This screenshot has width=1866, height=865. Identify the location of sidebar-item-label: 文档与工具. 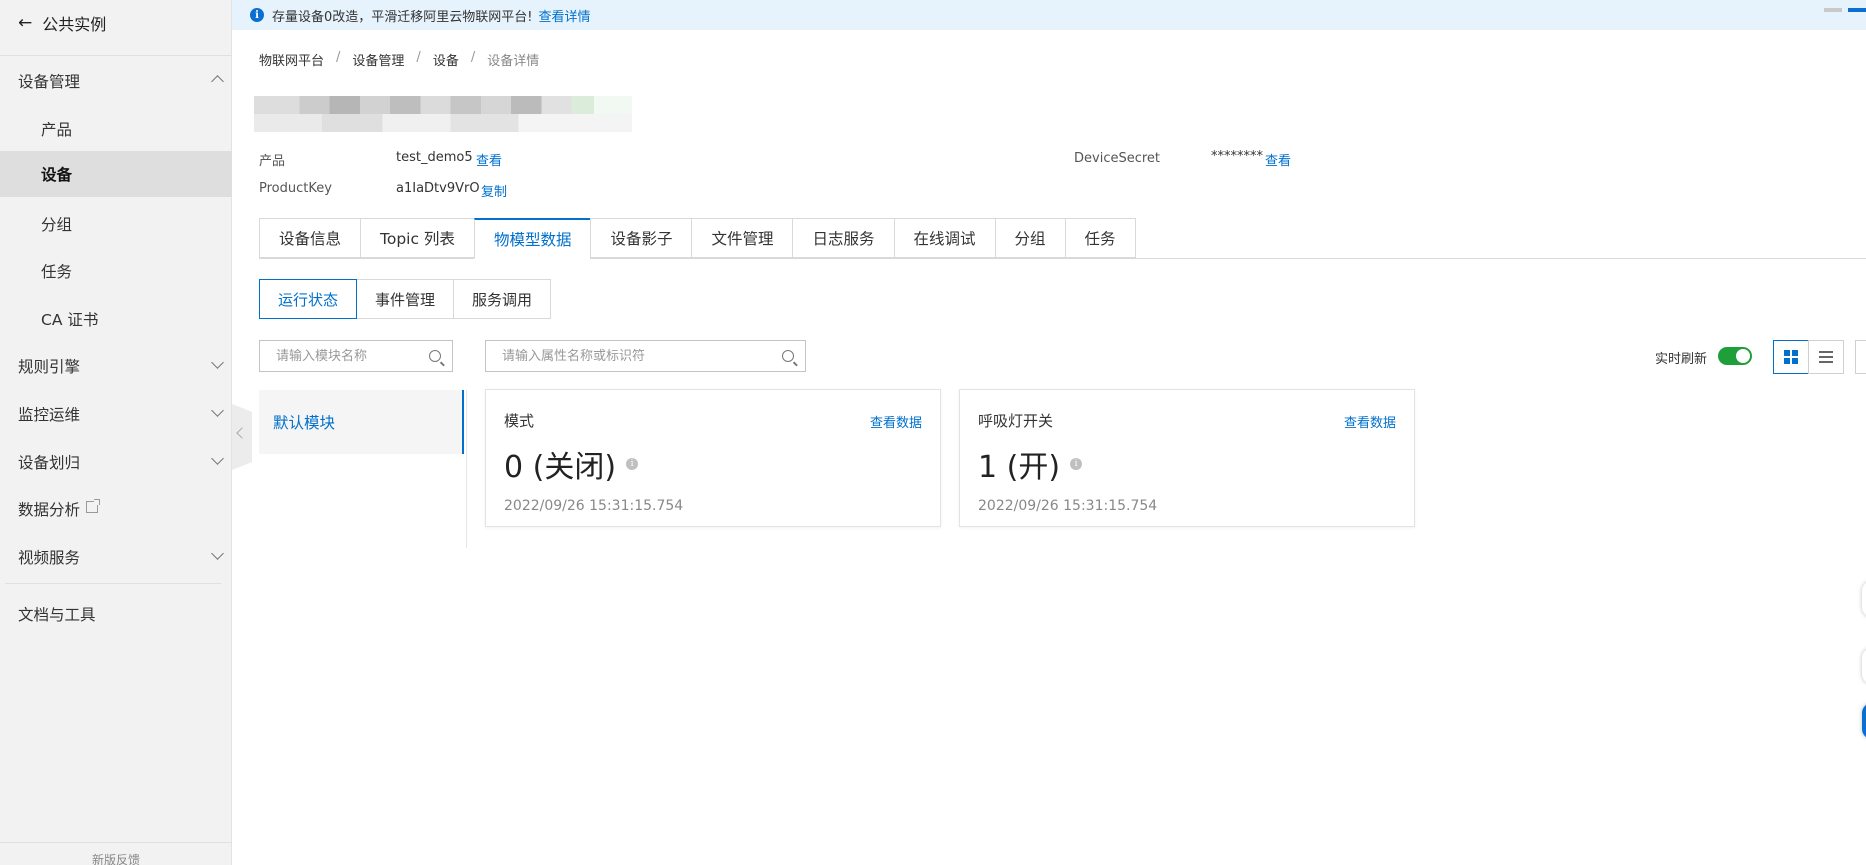
(57, 615).